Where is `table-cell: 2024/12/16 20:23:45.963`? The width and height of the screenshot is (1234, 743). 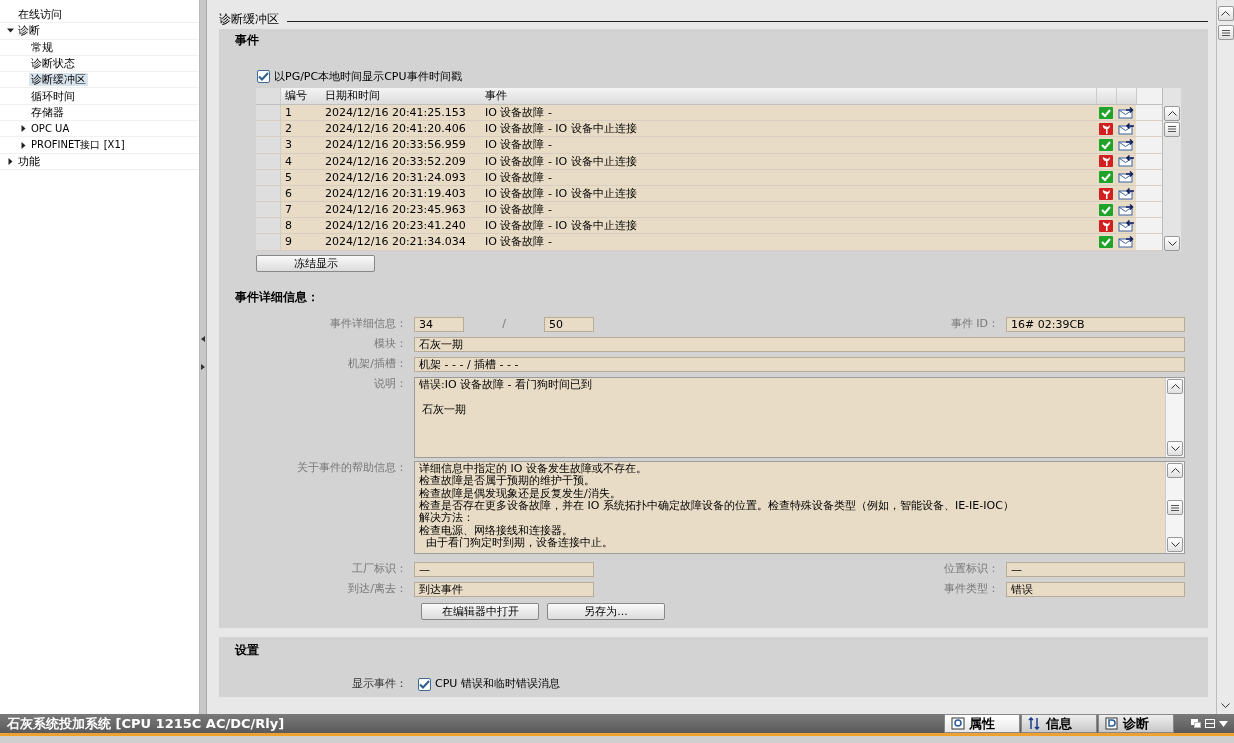 table-cell: 2024/12/16 20:23:45.963 is located at coordinates (401, 210).